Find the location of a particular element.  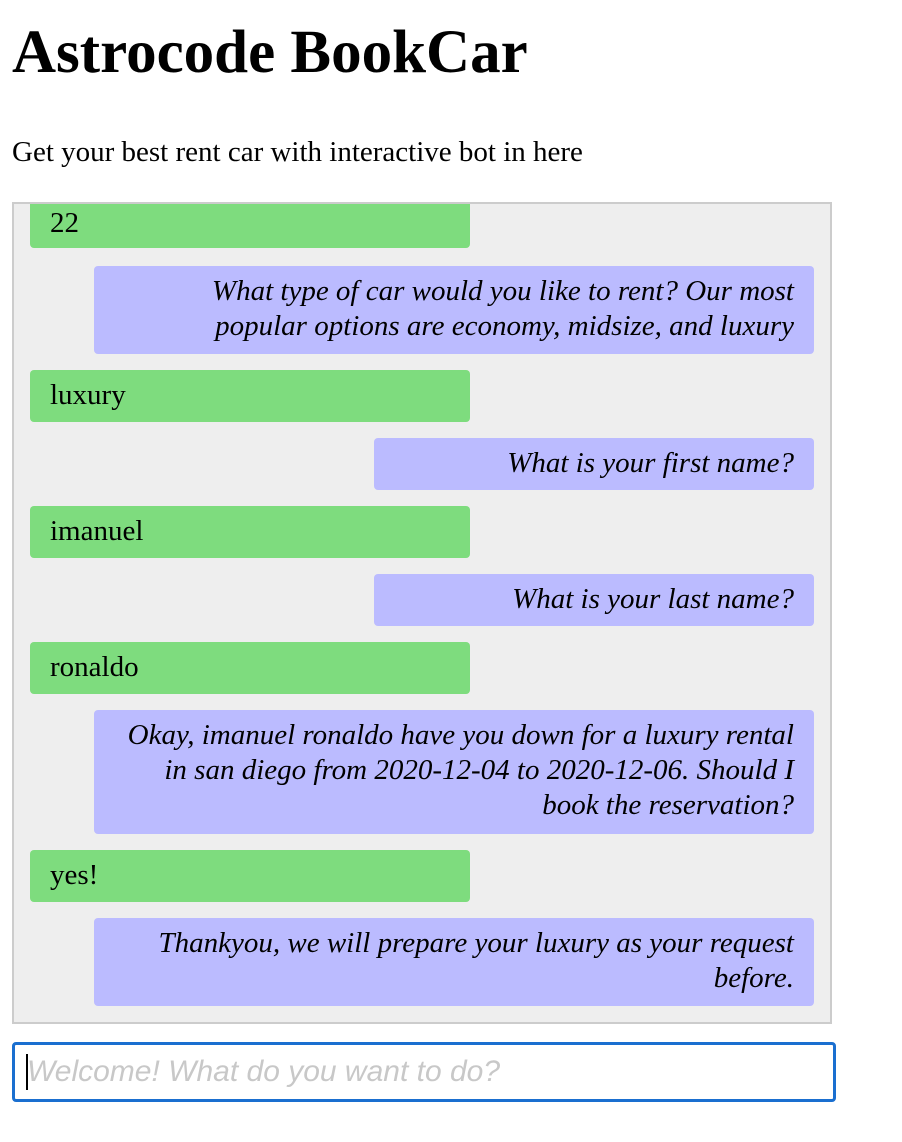

bot-message: What is your first name? is located at coordinates (594, 464).